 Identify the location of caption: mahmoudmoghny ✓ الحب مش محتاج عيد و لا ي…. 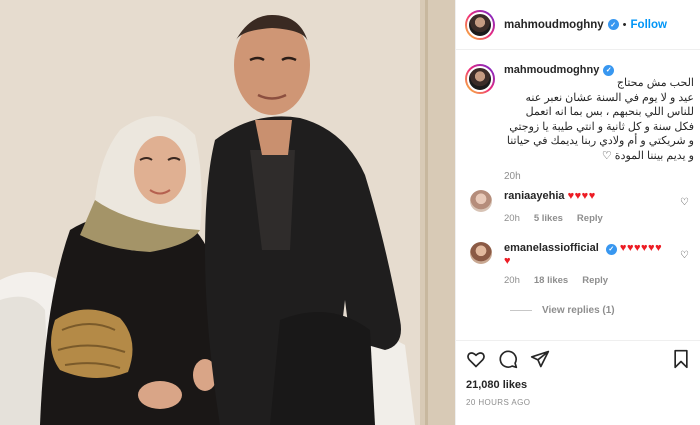
(580, 123).